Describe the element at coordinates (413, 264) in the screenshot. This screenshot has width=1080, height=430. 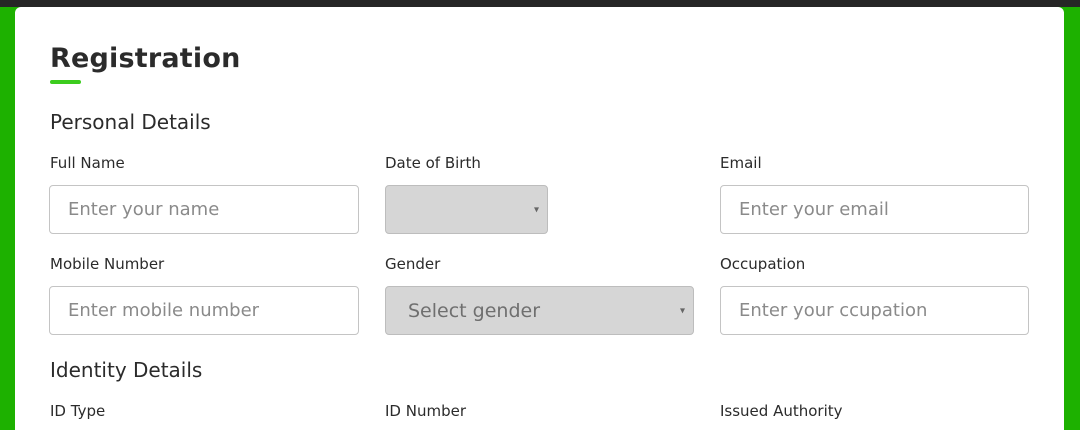
I see `gender-label: Gender` at that location.